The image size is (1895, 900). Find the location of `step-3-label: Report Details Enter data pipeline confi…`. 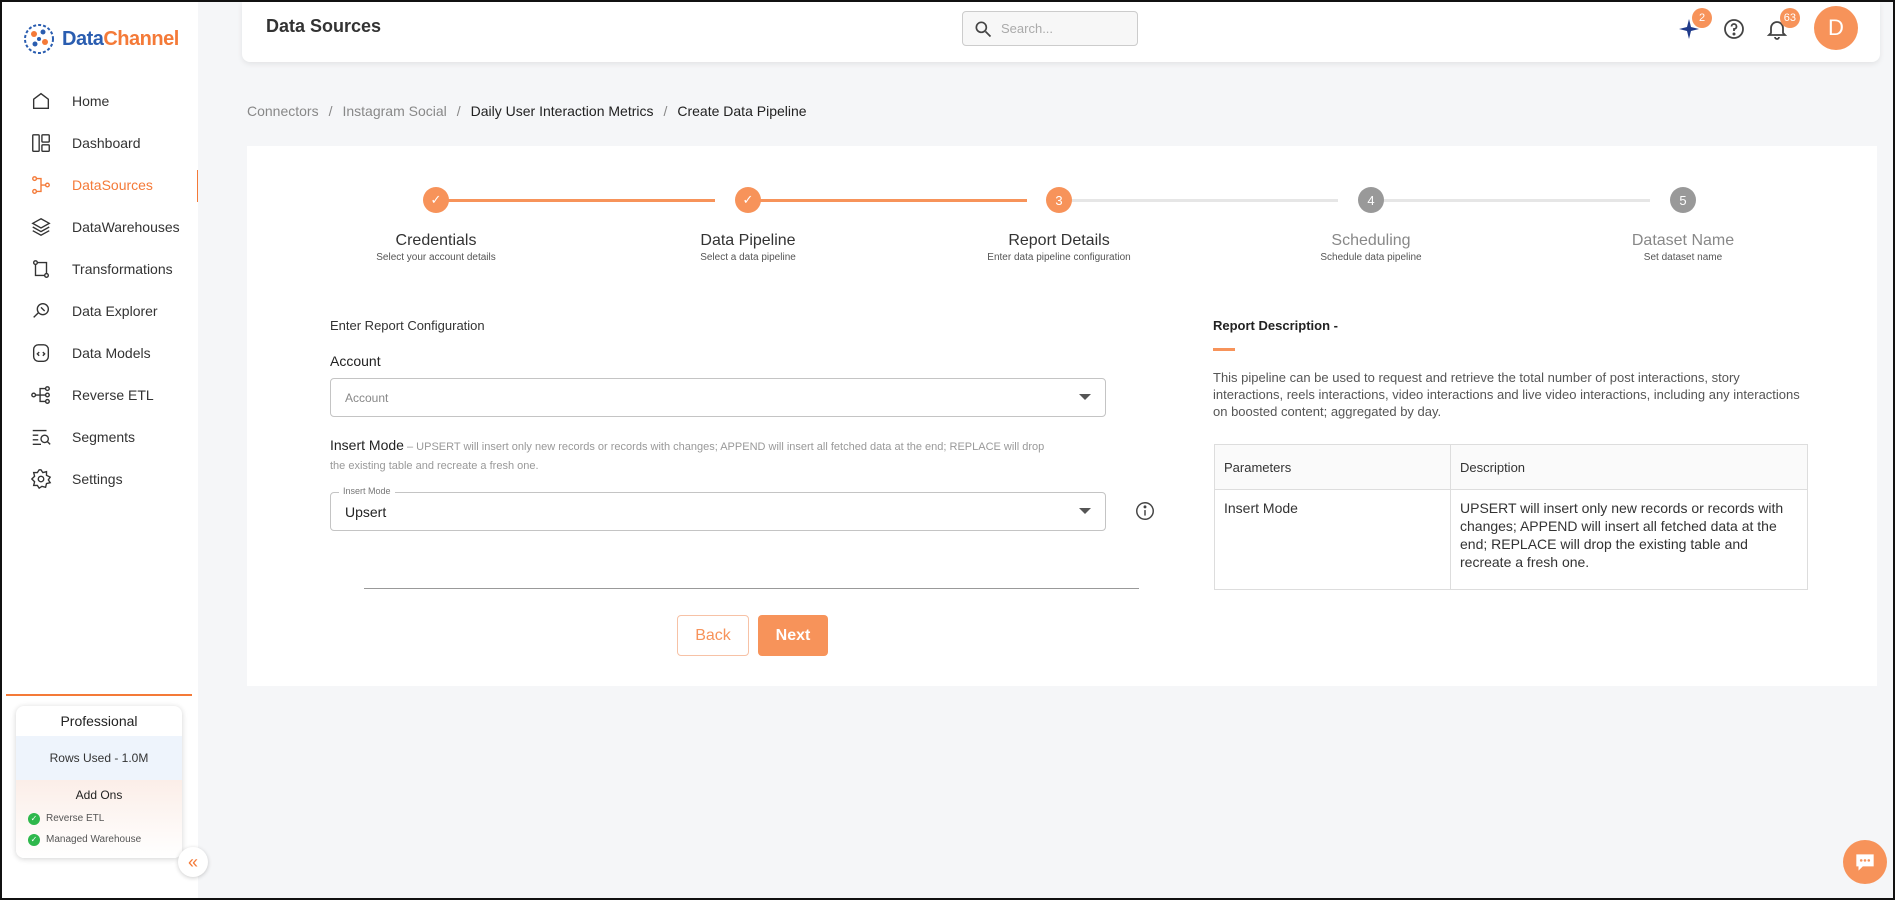

step-3-label: Report Details Enter data pipeline confi… is located at coordinates (1059, 247).